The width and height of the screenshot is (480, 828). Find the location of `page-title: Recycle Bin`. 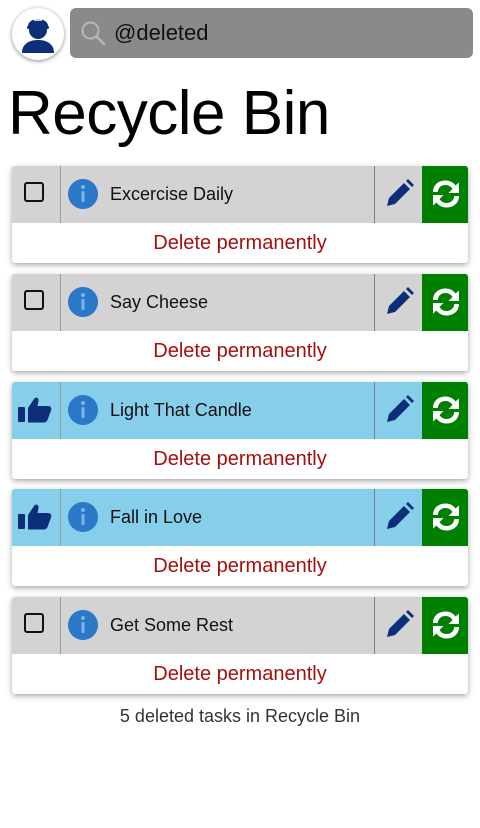

page-title: Recycle Bin is located at coordinates (169, 113).